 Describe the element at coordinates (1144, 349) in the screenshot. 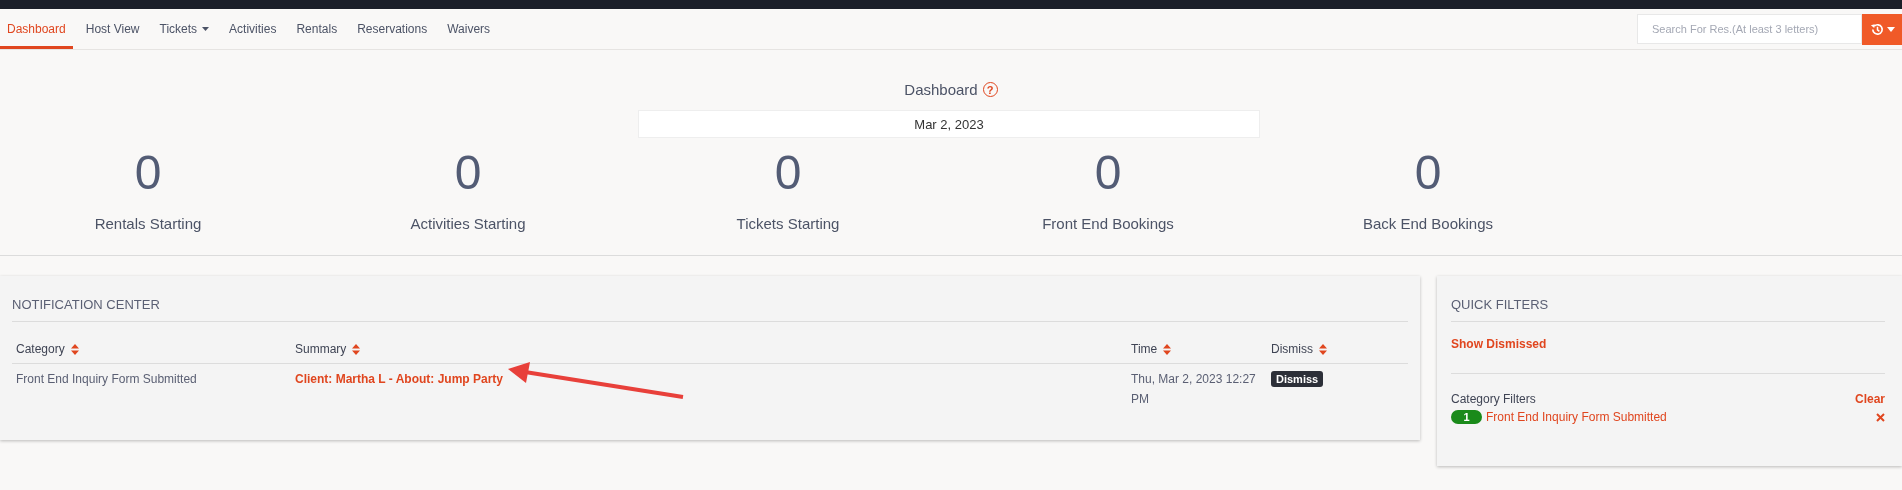

I see `column-header: Time` at that location.